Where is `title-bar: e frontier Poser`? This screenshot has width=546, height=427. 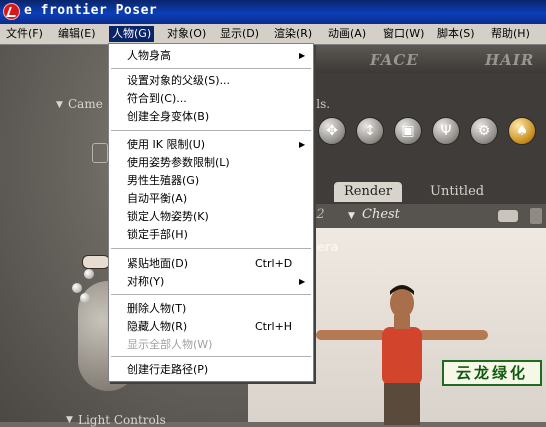 title-bar: e frontier Poser is located at coordinates (273, 12).